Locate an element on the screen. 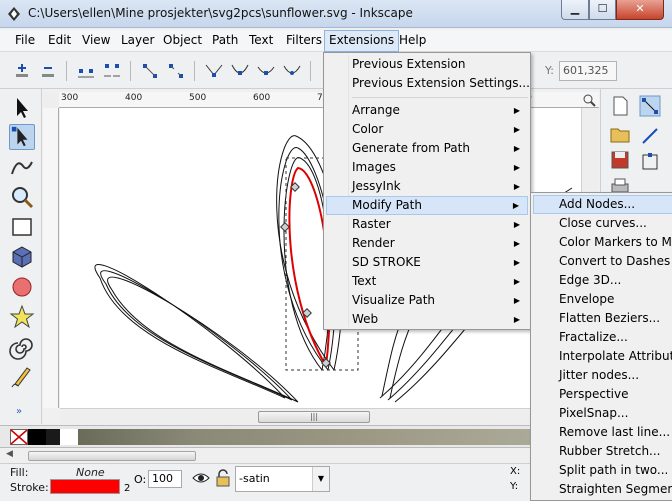 This screenshot has width=672, height=501. horizontal-scroll-thumb: ||| is located at coordinates (314, 417).